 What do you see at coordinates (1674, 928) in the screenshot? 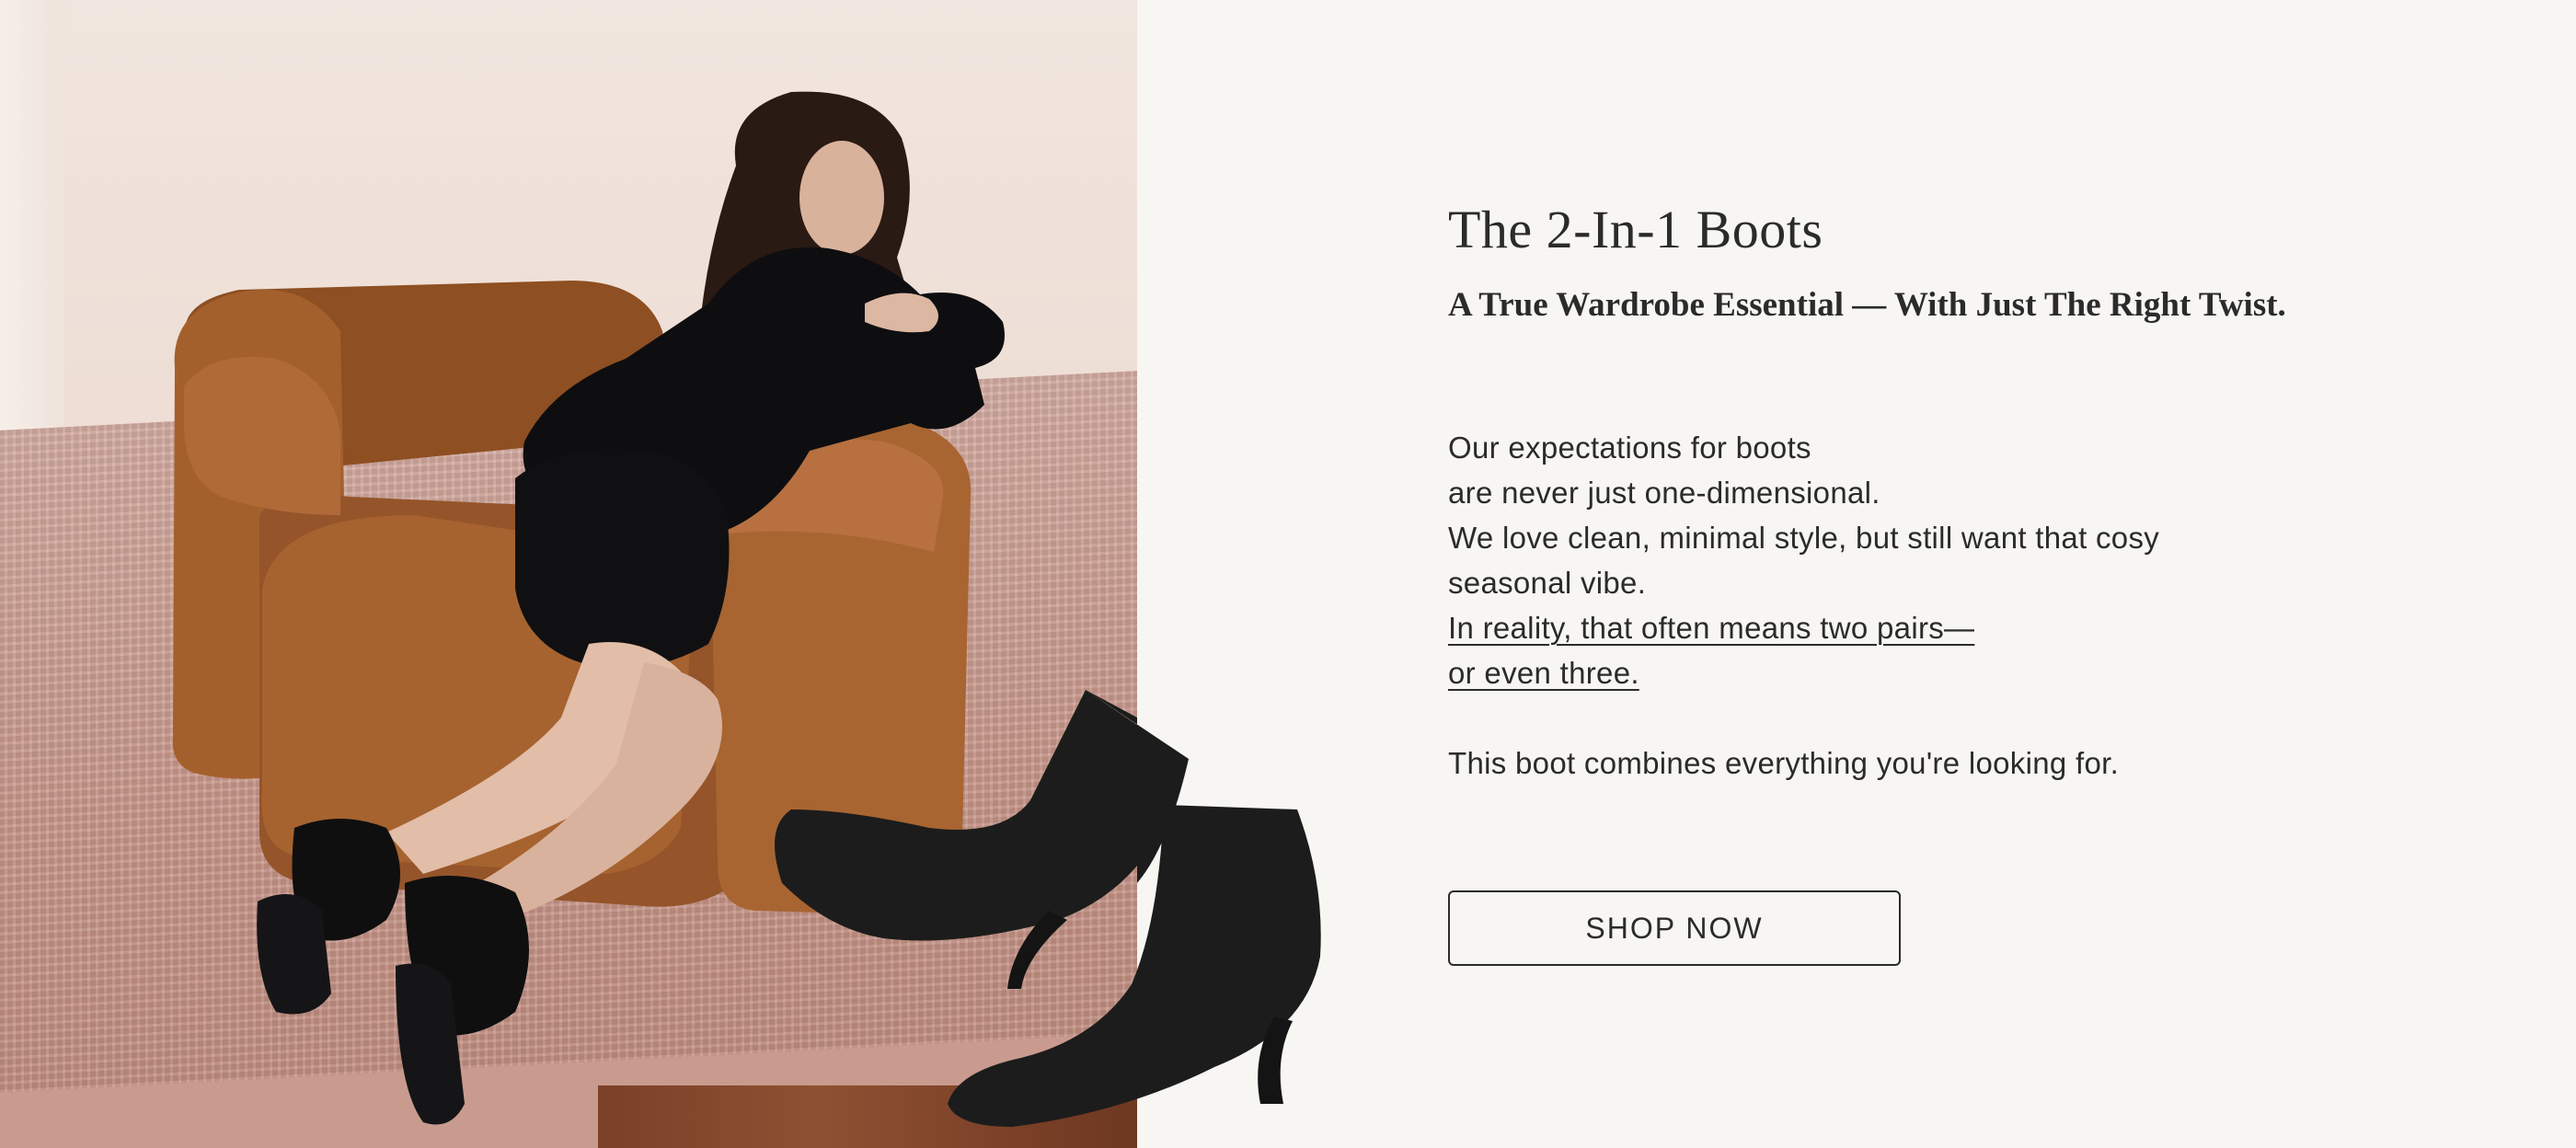
I see `shop-now-button: SHOP NOW` at bounding box center [1674, 928].